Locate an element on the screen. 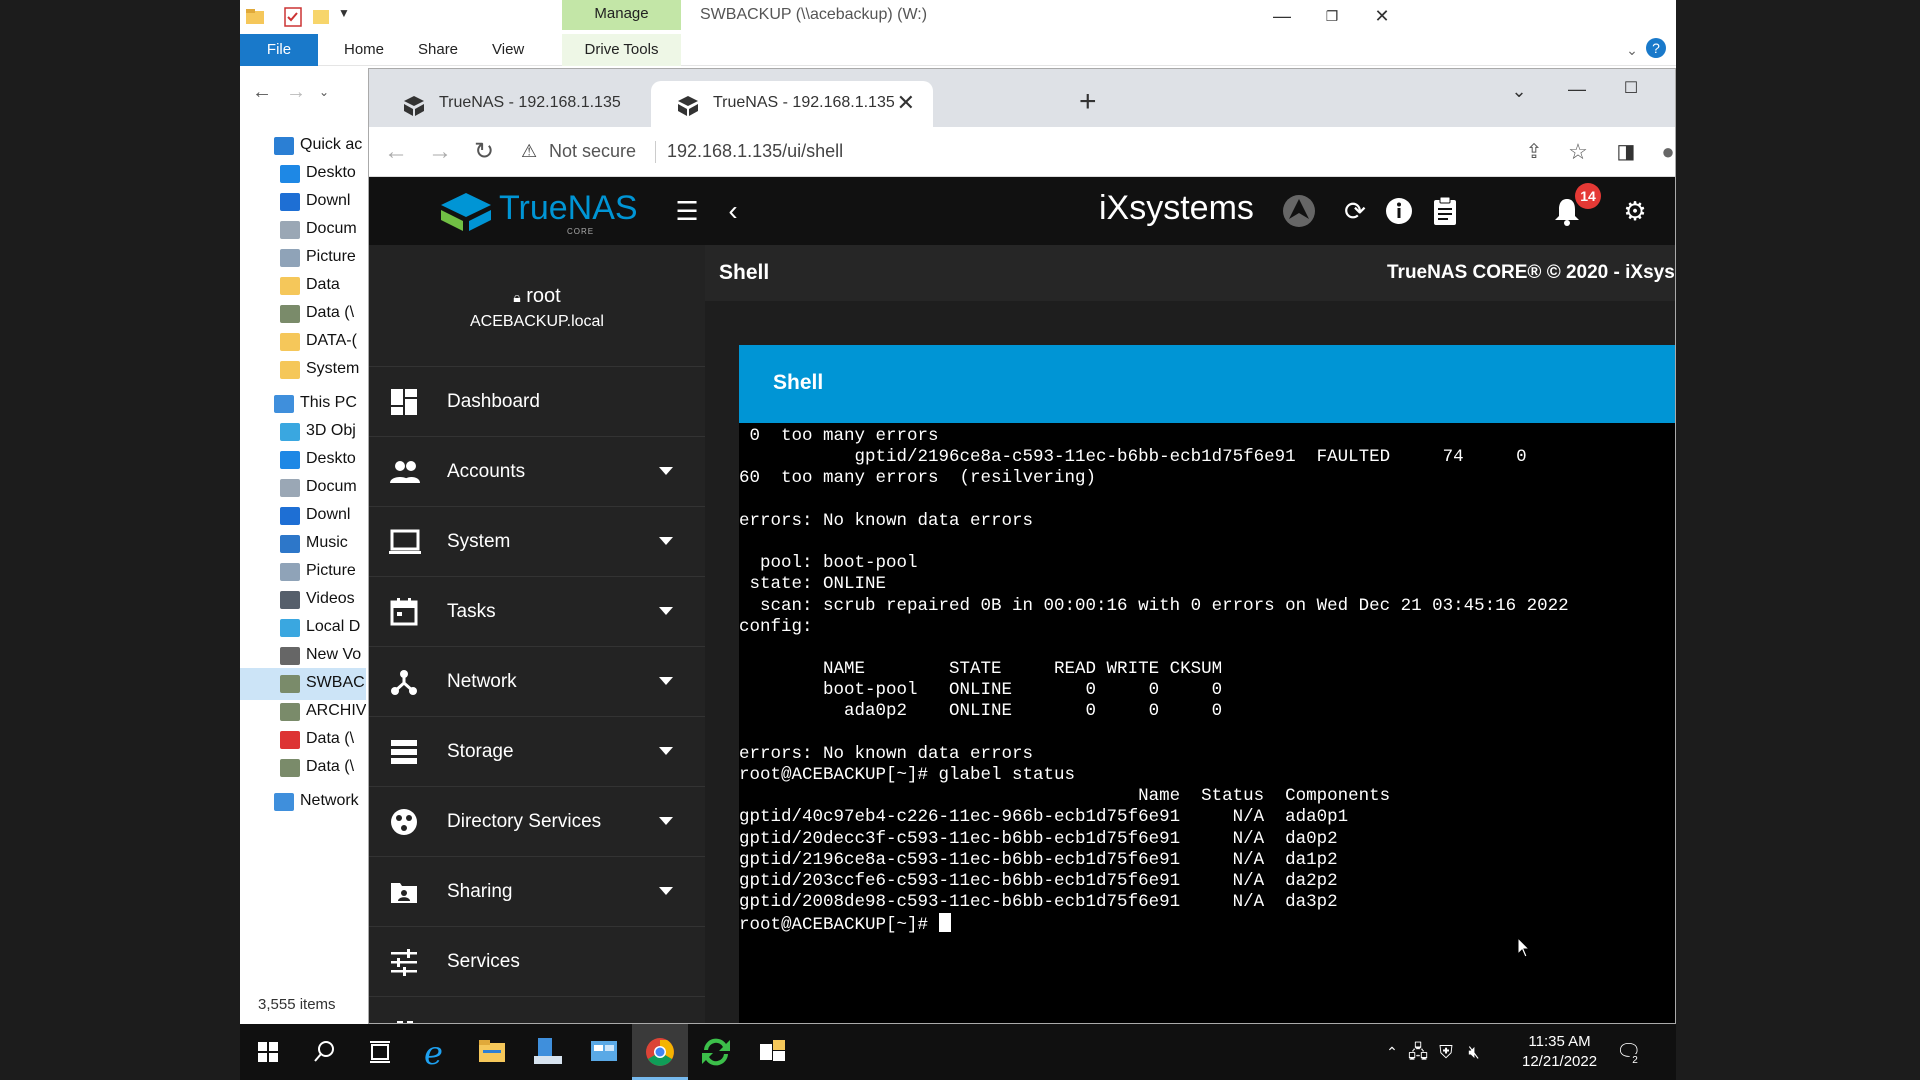  ribbon-tab-drive-tools: Drive Tools is located at coordinates (621, 50).